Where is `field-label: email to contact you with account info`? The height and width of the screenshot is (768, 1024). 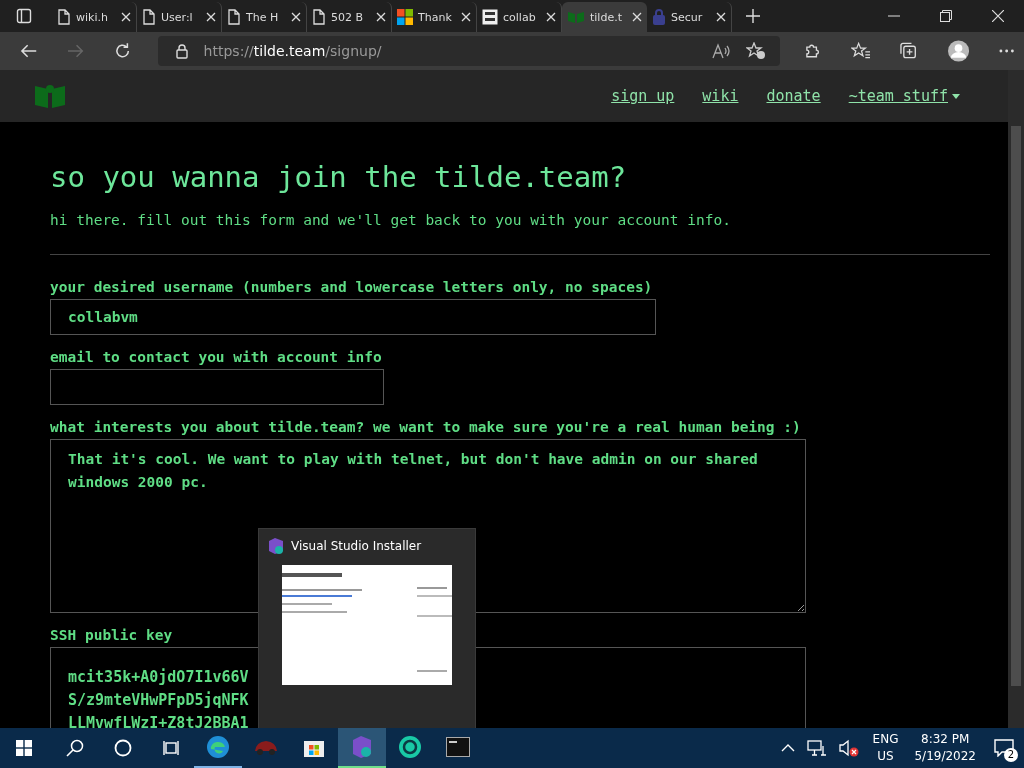
field-label: email to contact you with account info is located at coordinates (216, 357).